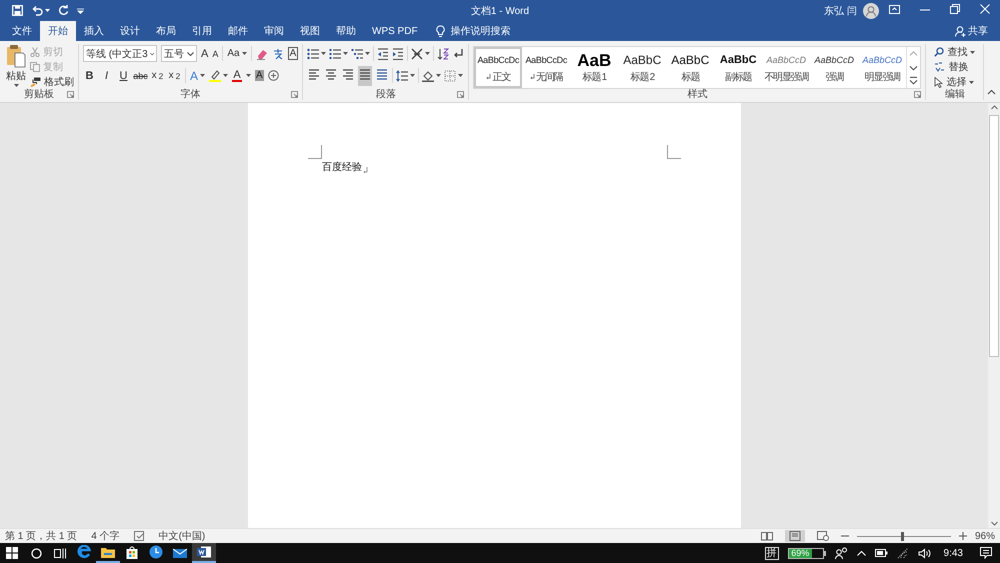 Image resolution: width=1000 pixels, height=563 pixels. Describe the element at coordinates (642, 67) in the screenshot. I see `style-option: AaBbC 标题 2` at that location.